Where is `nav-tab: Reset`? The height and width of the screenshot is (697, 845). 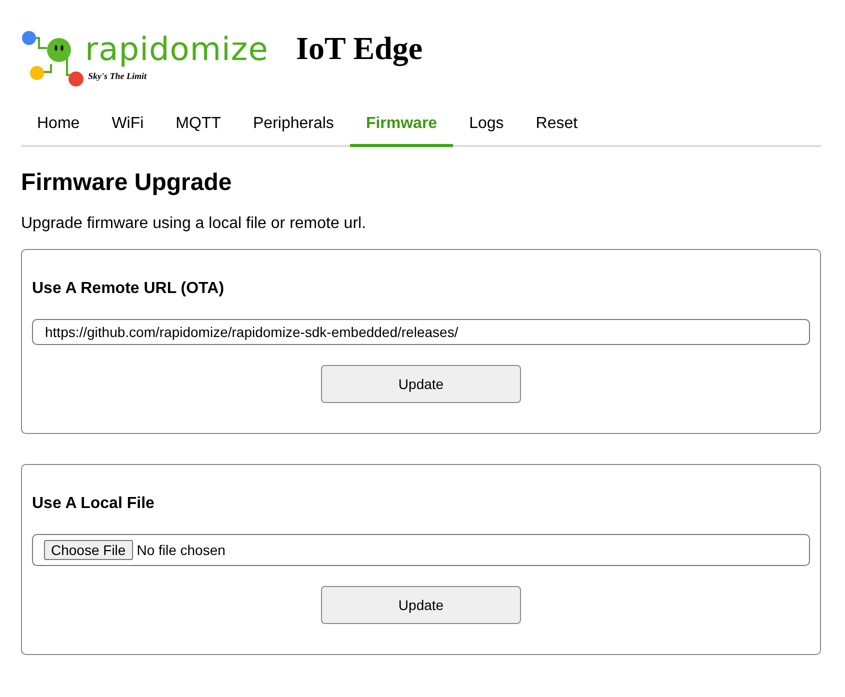 nav-tab: Reset is located at coordinates (557, 127).